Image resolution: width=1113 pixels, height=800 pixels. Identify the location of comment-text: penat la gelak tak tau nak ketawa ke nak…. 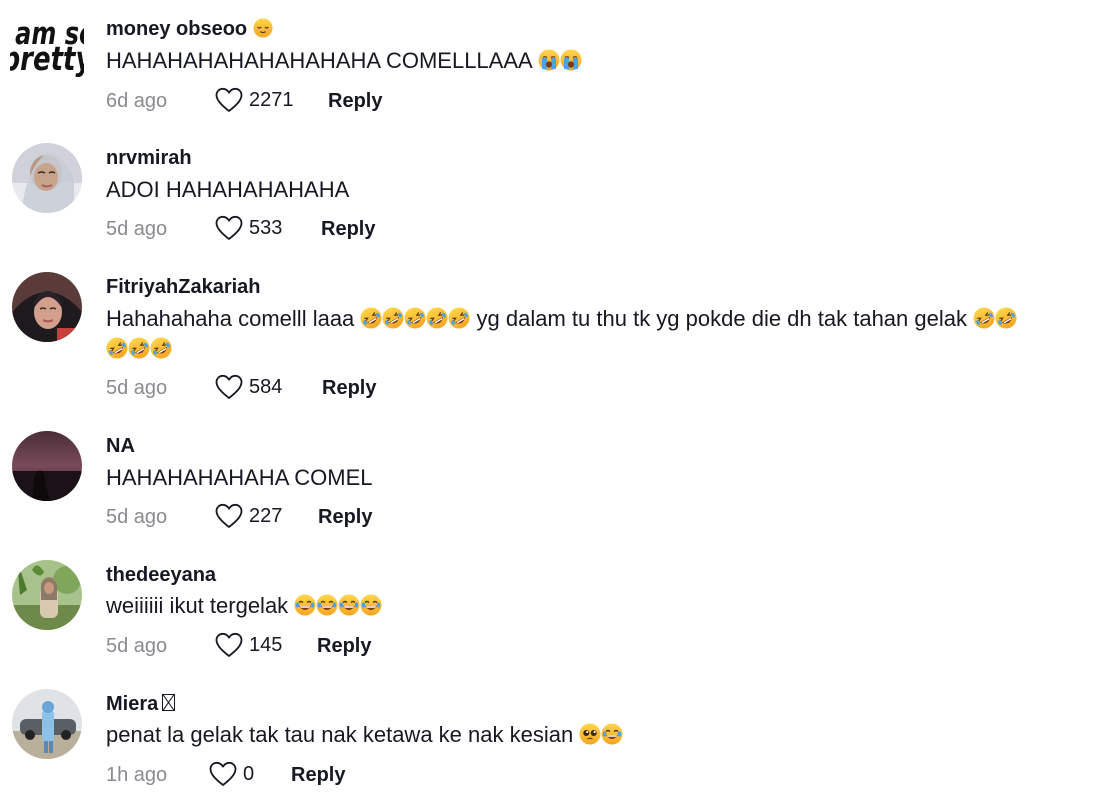
(606, 735).